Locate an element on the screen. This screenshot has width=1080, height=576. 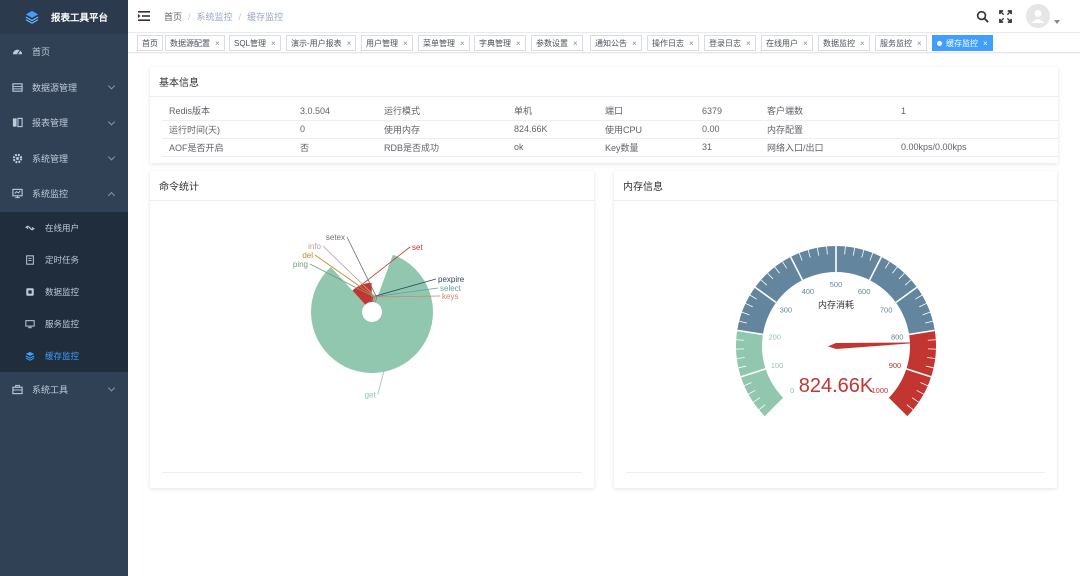
card-title: 基本信息 is located at coordinates (604, 82).